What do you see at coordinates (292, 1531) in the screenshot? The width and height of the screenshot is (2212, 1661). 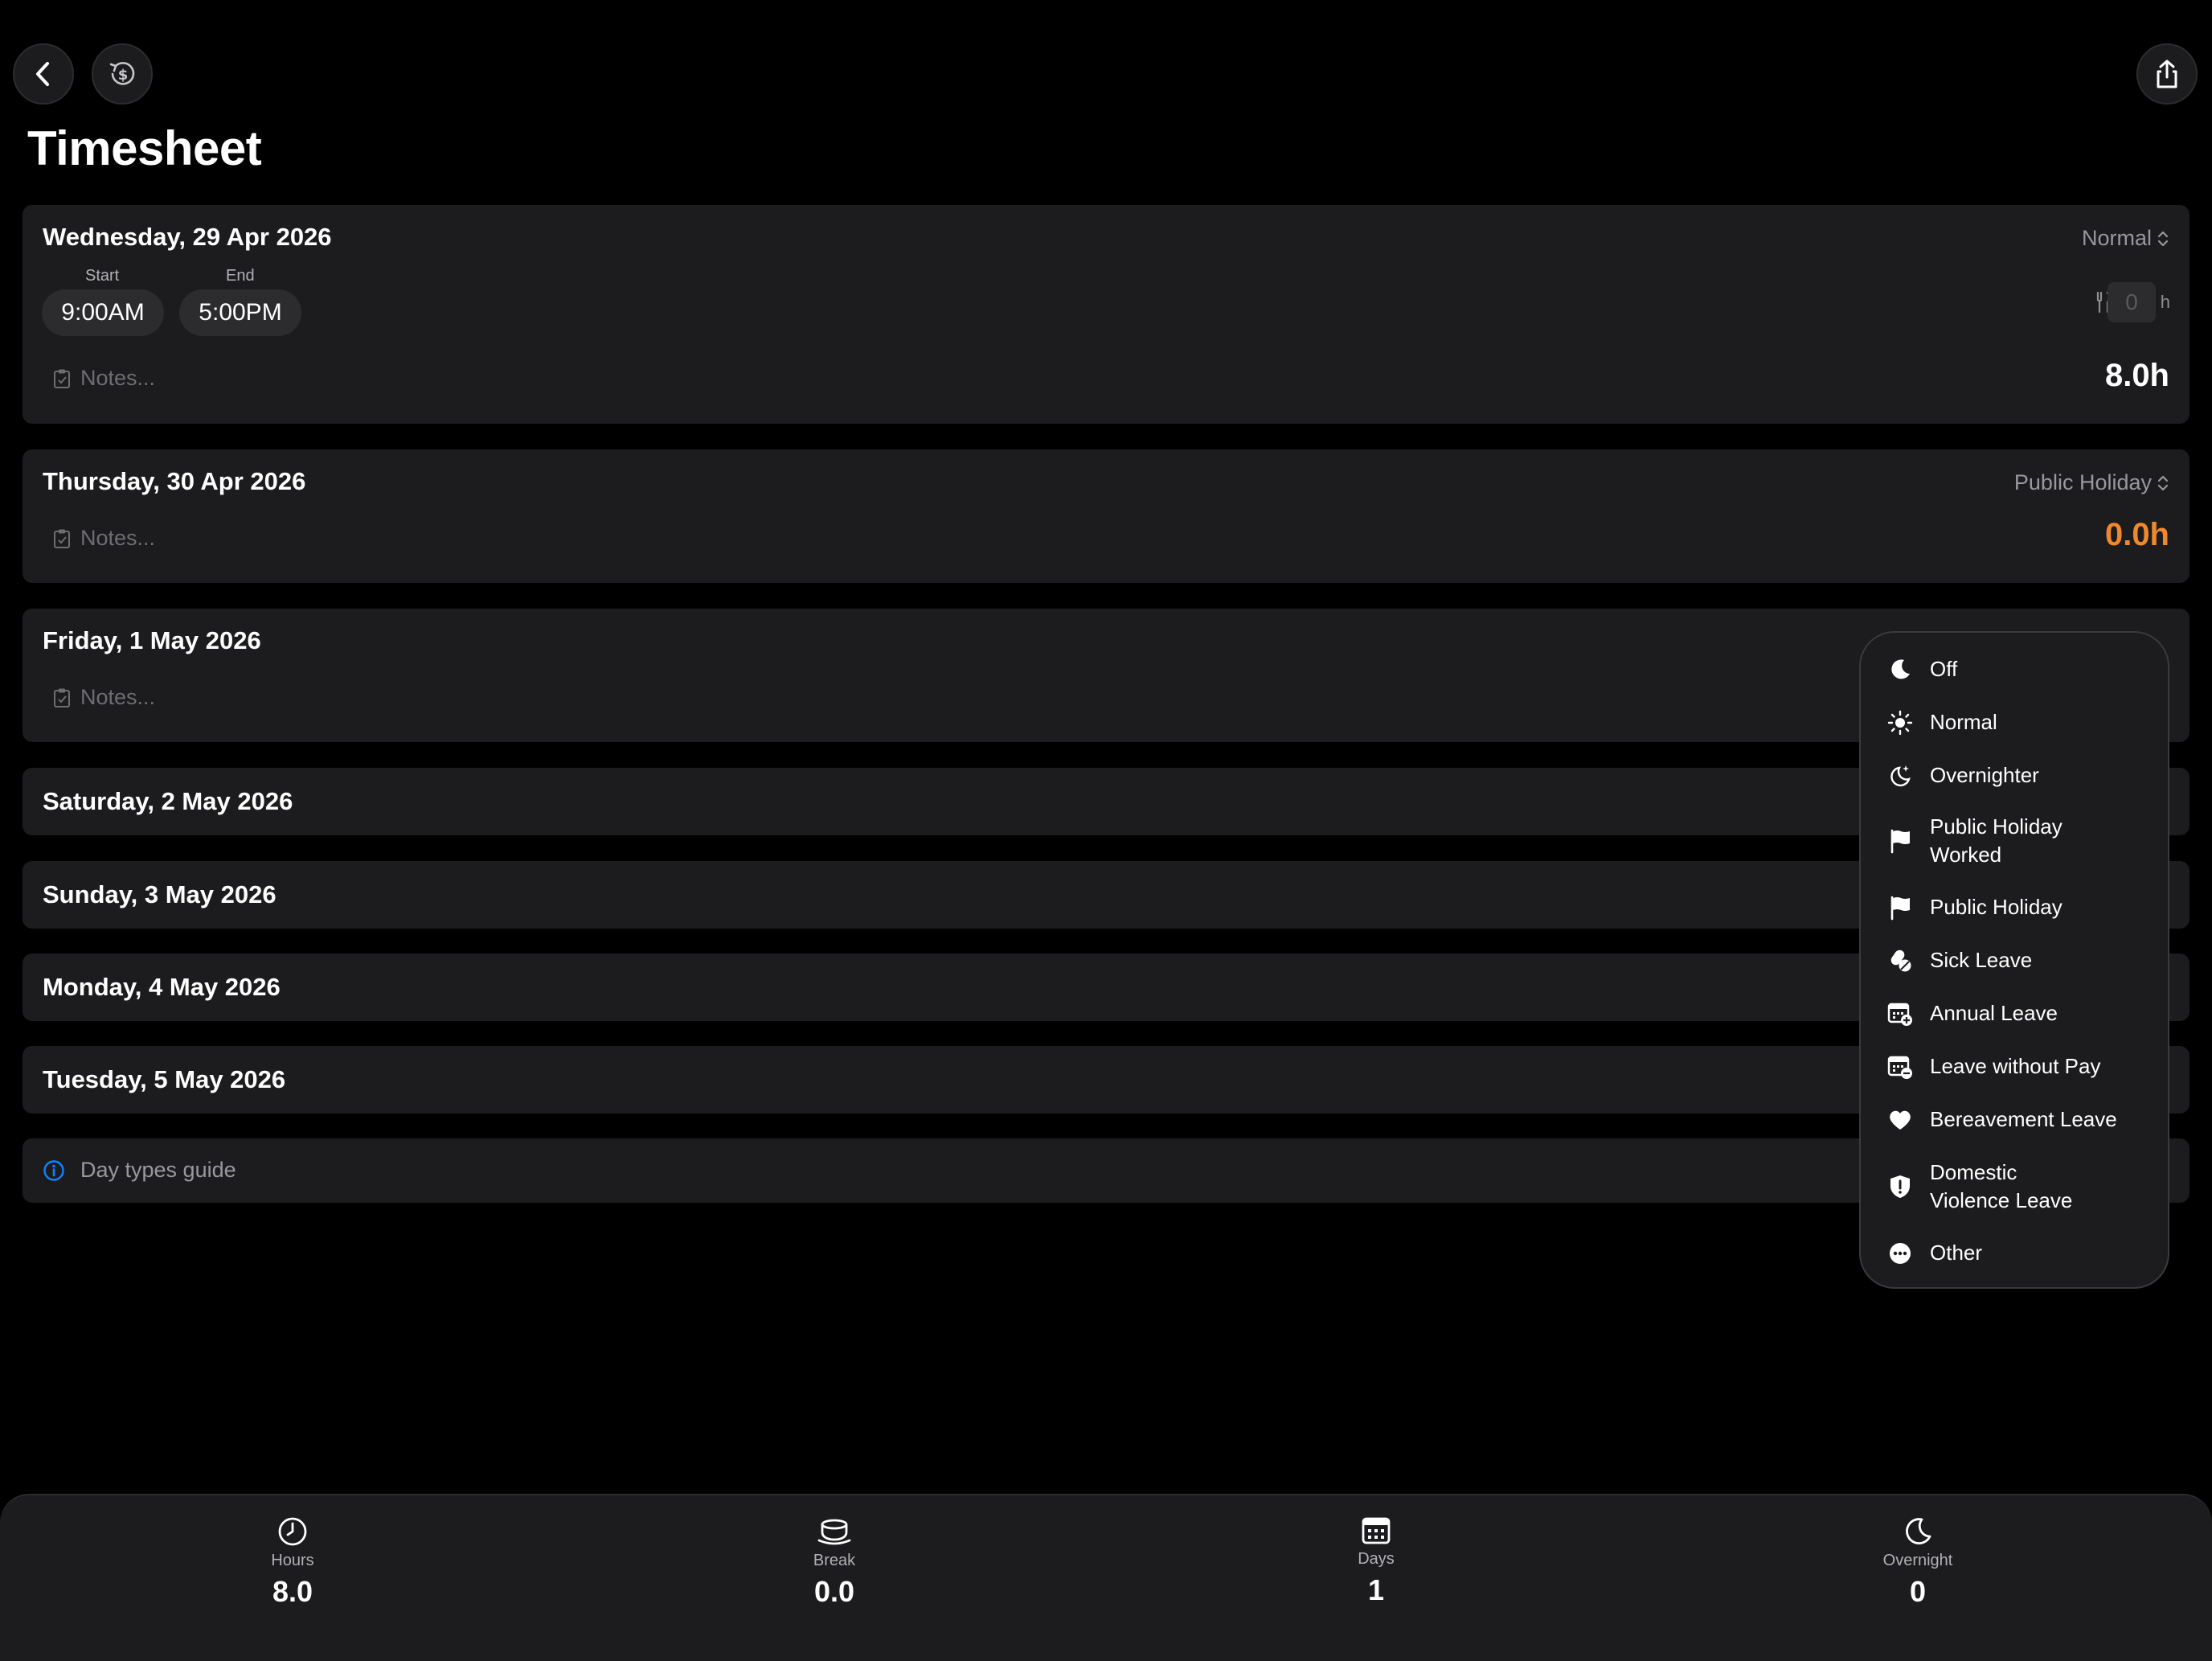 I see `clock-icon` at bounding box center [292, 1531].